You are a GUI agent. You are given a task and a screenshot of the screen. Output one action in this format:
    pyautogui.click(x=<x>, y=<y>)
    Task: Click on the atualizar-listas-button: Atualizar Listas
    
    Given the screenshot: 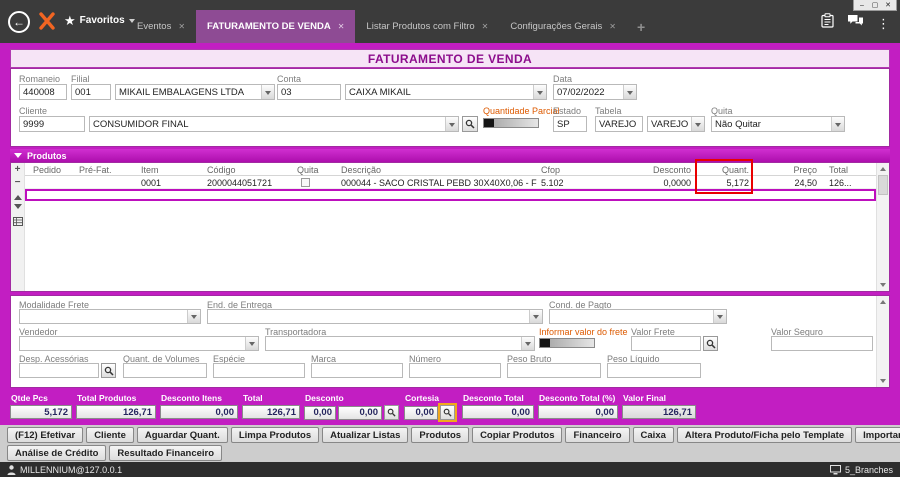 What is the action you would take?
    pyautogui.click(x=365, y=435)
    